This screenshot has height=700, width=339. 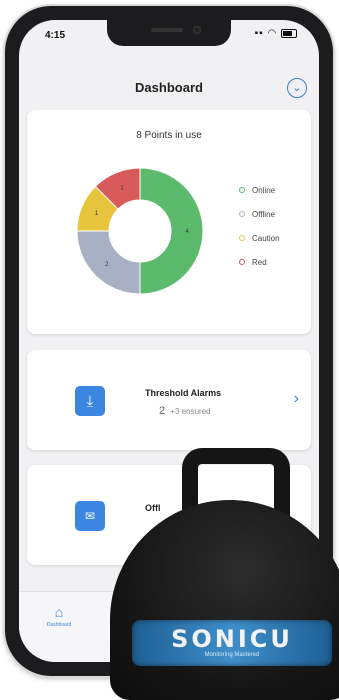 What do you see at coordinates (162, 411) in the screenshot?
I see `alarms-count: 2` at bounding box center [162, 411].